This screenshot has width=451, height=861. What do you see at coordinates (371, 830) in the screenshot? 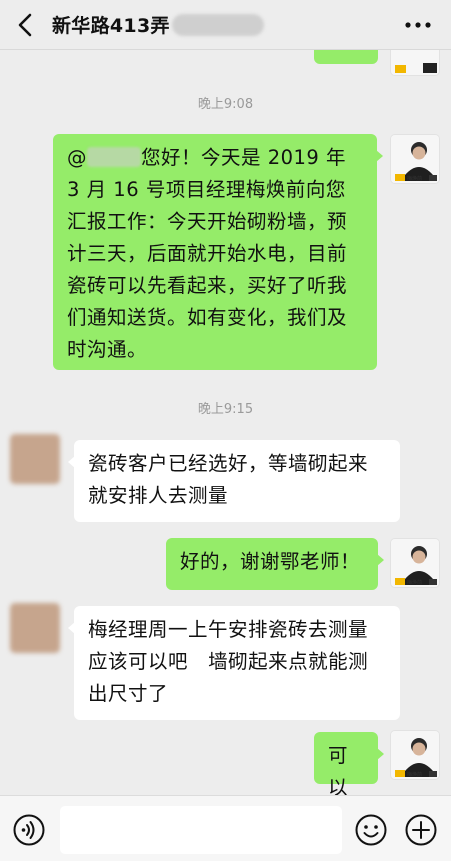
I see `emoji-icon` at bounding box center [371, 830].